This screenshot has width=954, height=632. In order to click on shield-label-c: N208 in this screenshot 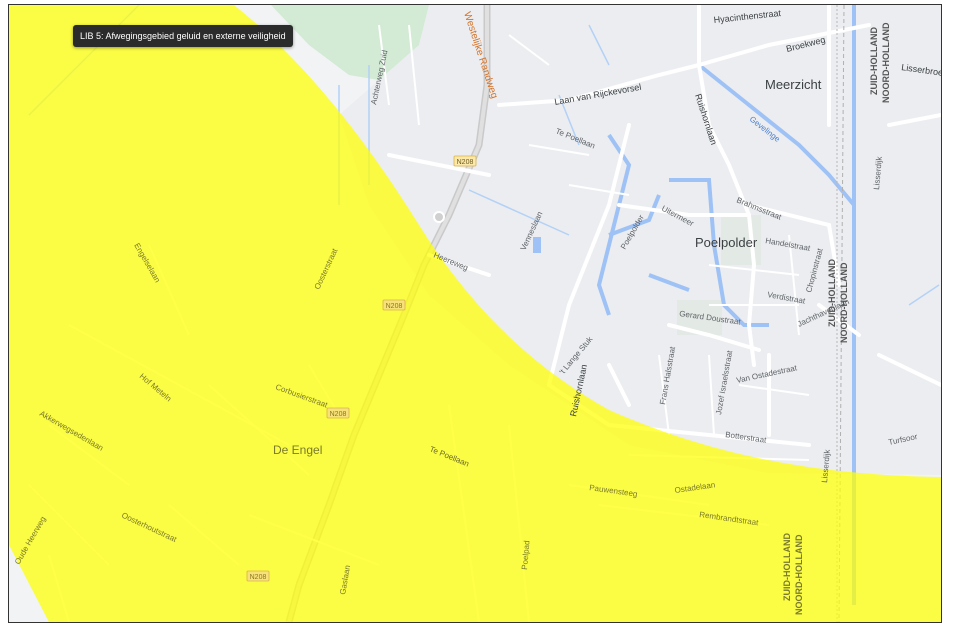, I will do `click(338, 414)`.